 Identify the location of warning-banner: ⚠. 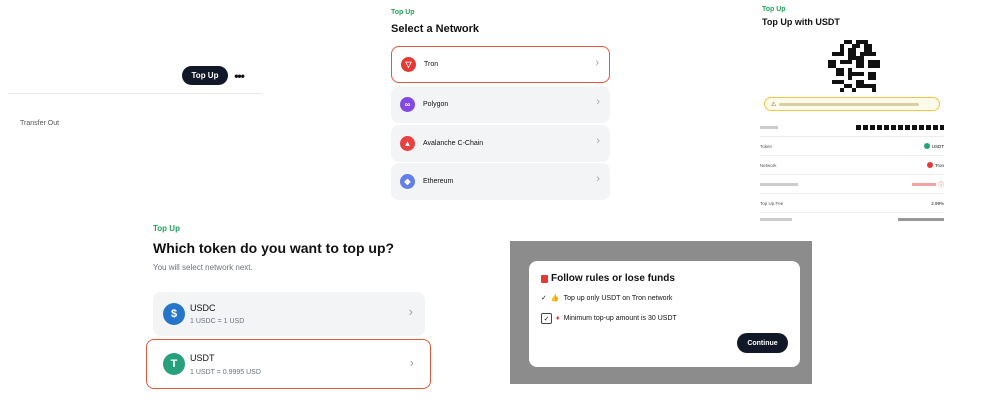
(852, 104).